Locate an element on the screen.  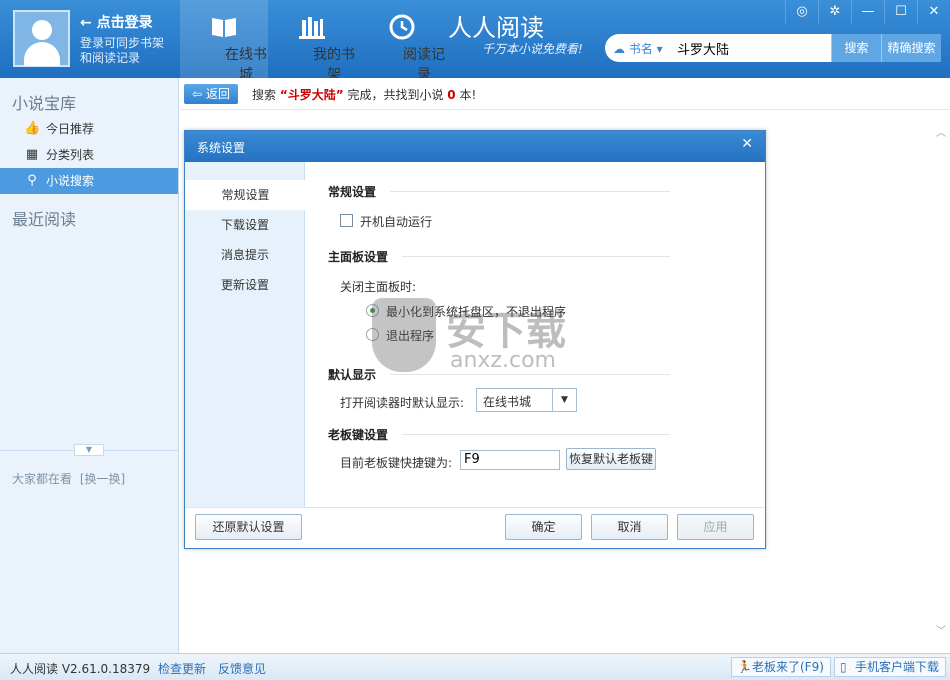
cancel-button: 取消 is located at coordinates (629, 527).